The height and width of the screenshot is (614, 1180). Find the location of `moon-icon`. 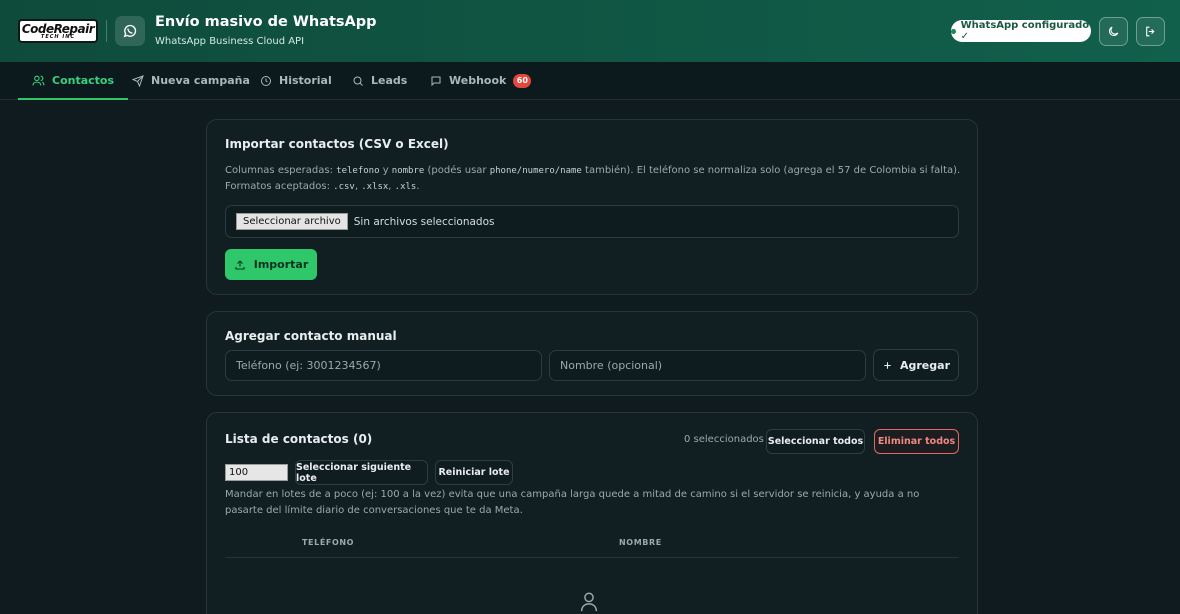

moon-icon is located at coordinates (1113, 31).